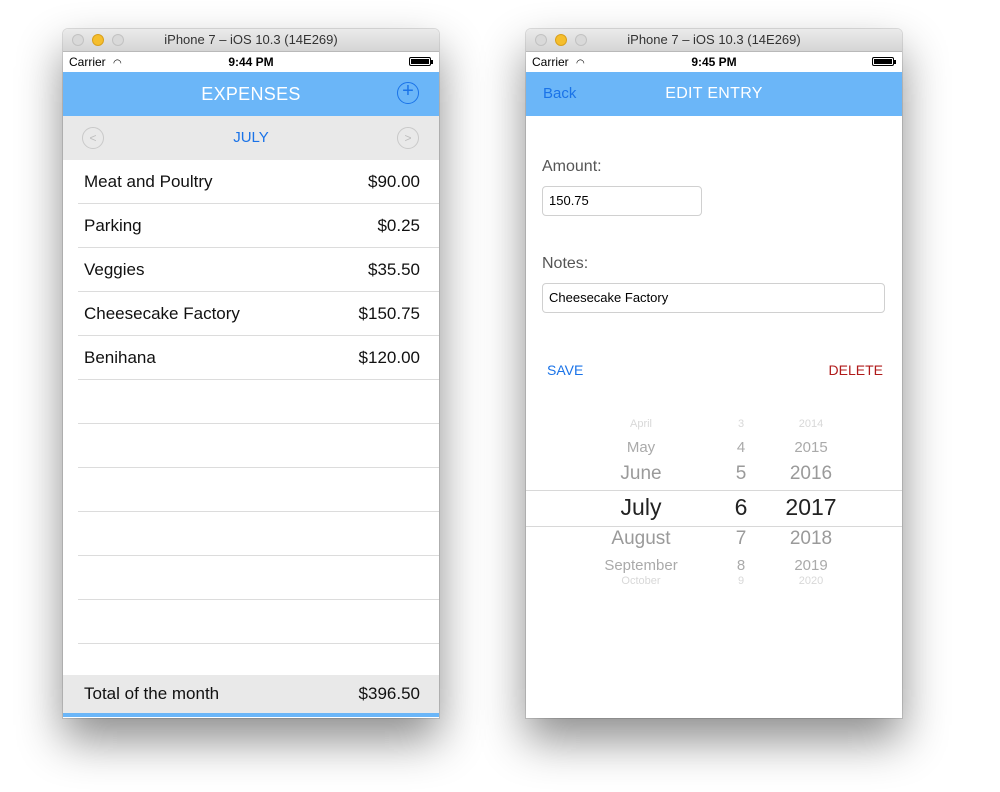  Describe the element at coordinates (641, 581) in the screenshot. I see `picker-option: October` at that location.